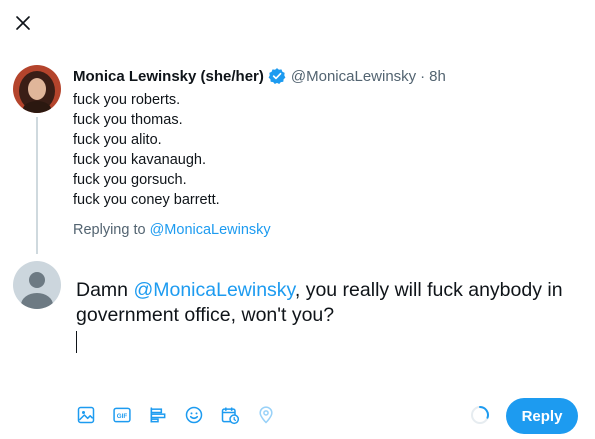 The image size is (595, 439). I want to click on thread-line, so click(37, 185).